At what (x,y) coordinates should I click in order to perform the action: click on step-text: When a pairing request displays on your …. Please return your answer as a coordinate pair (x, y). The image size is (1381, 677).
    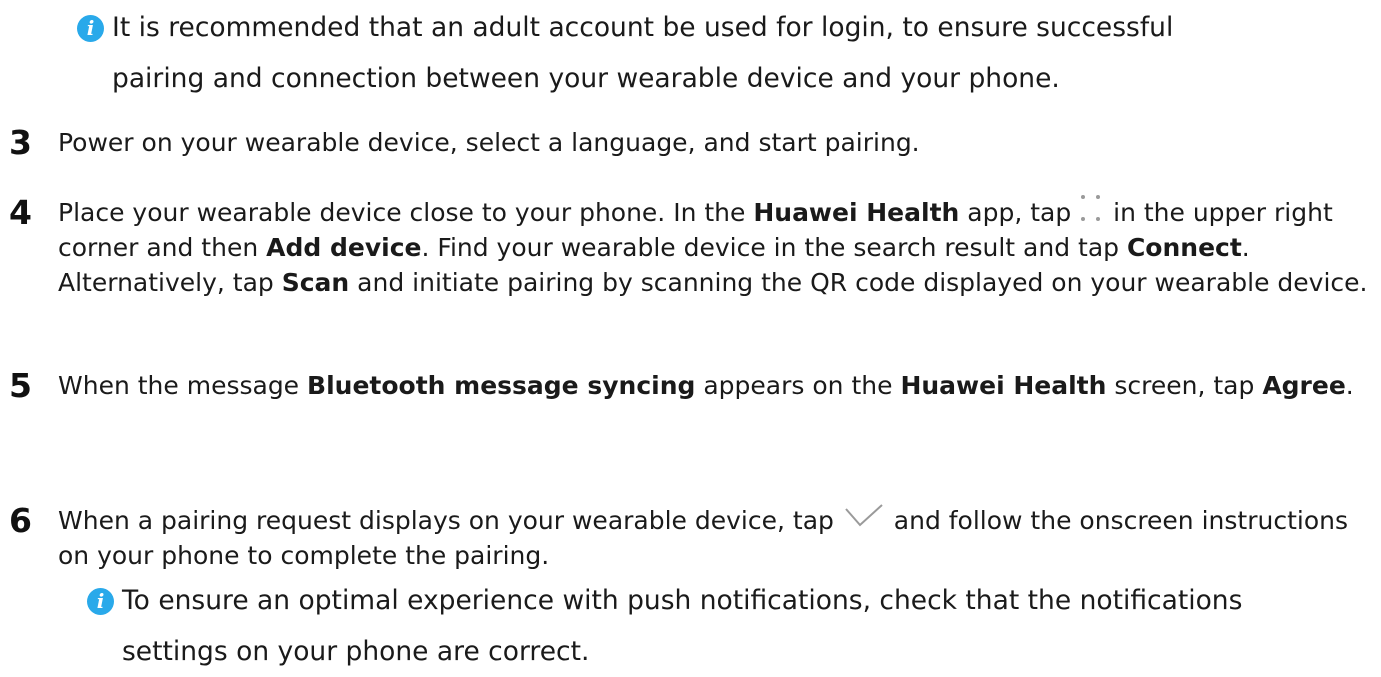
    Looking at the image, I should click on (716, 538).